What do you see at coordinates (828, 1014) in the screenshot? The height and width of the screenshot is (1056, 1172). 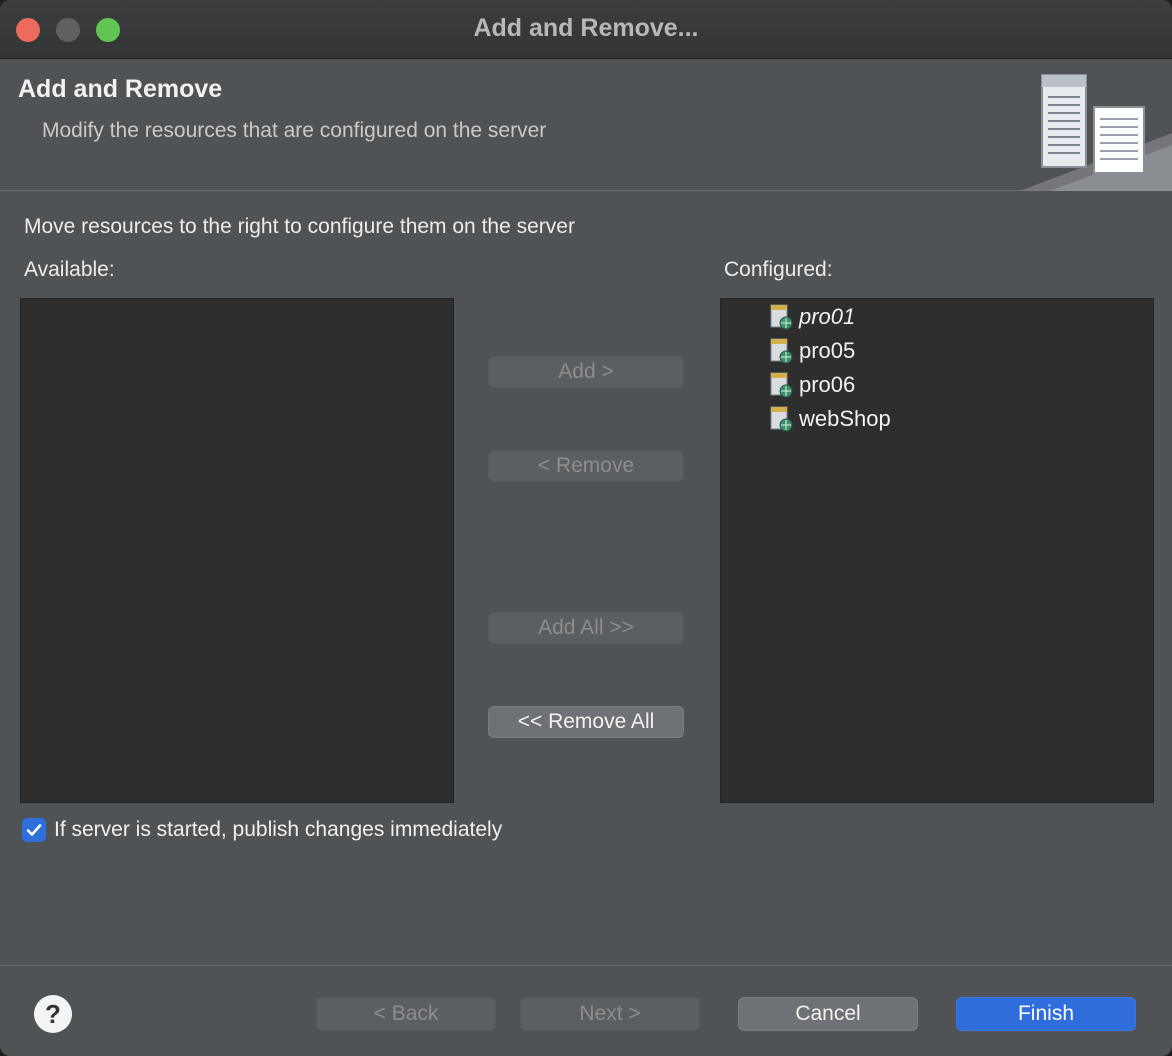 I see `cancel-button: Cancel` at bounding box center [828, 1014].